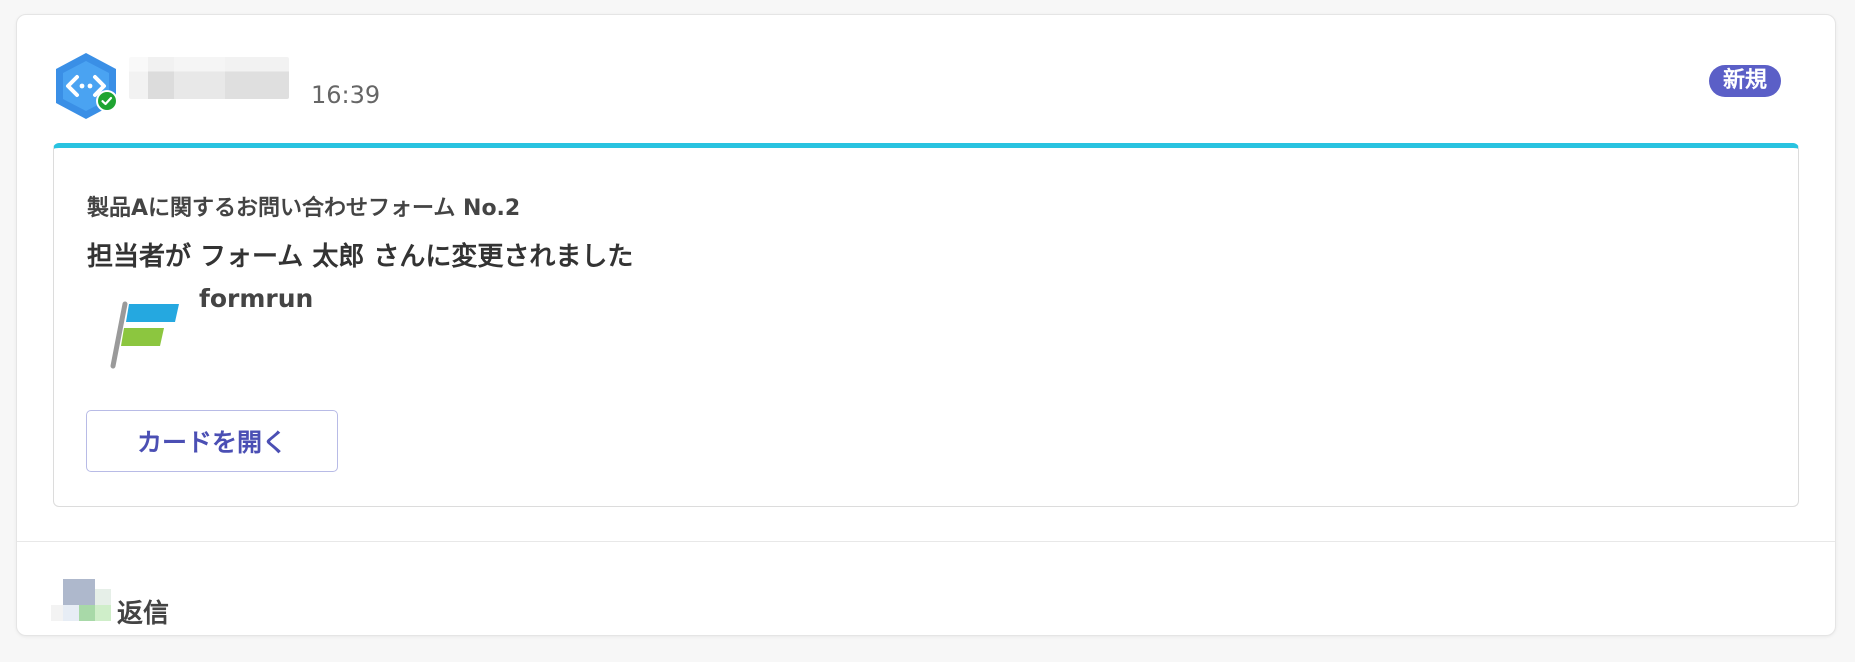 This screenshot has height=662, width=1855. I want to click on reply-button: 返信, so click(143, 611).